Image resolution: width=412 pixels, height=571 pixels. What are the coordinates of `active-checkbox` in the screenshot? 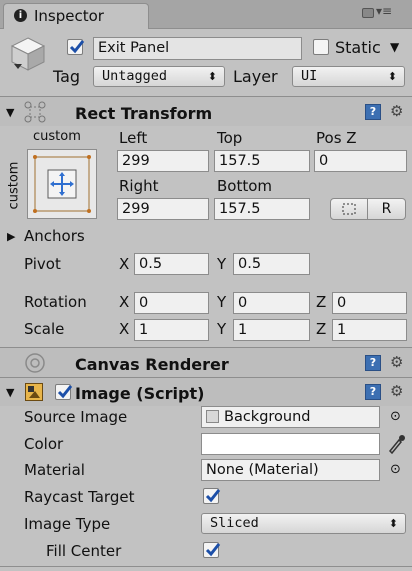 It's located at (76, 47).